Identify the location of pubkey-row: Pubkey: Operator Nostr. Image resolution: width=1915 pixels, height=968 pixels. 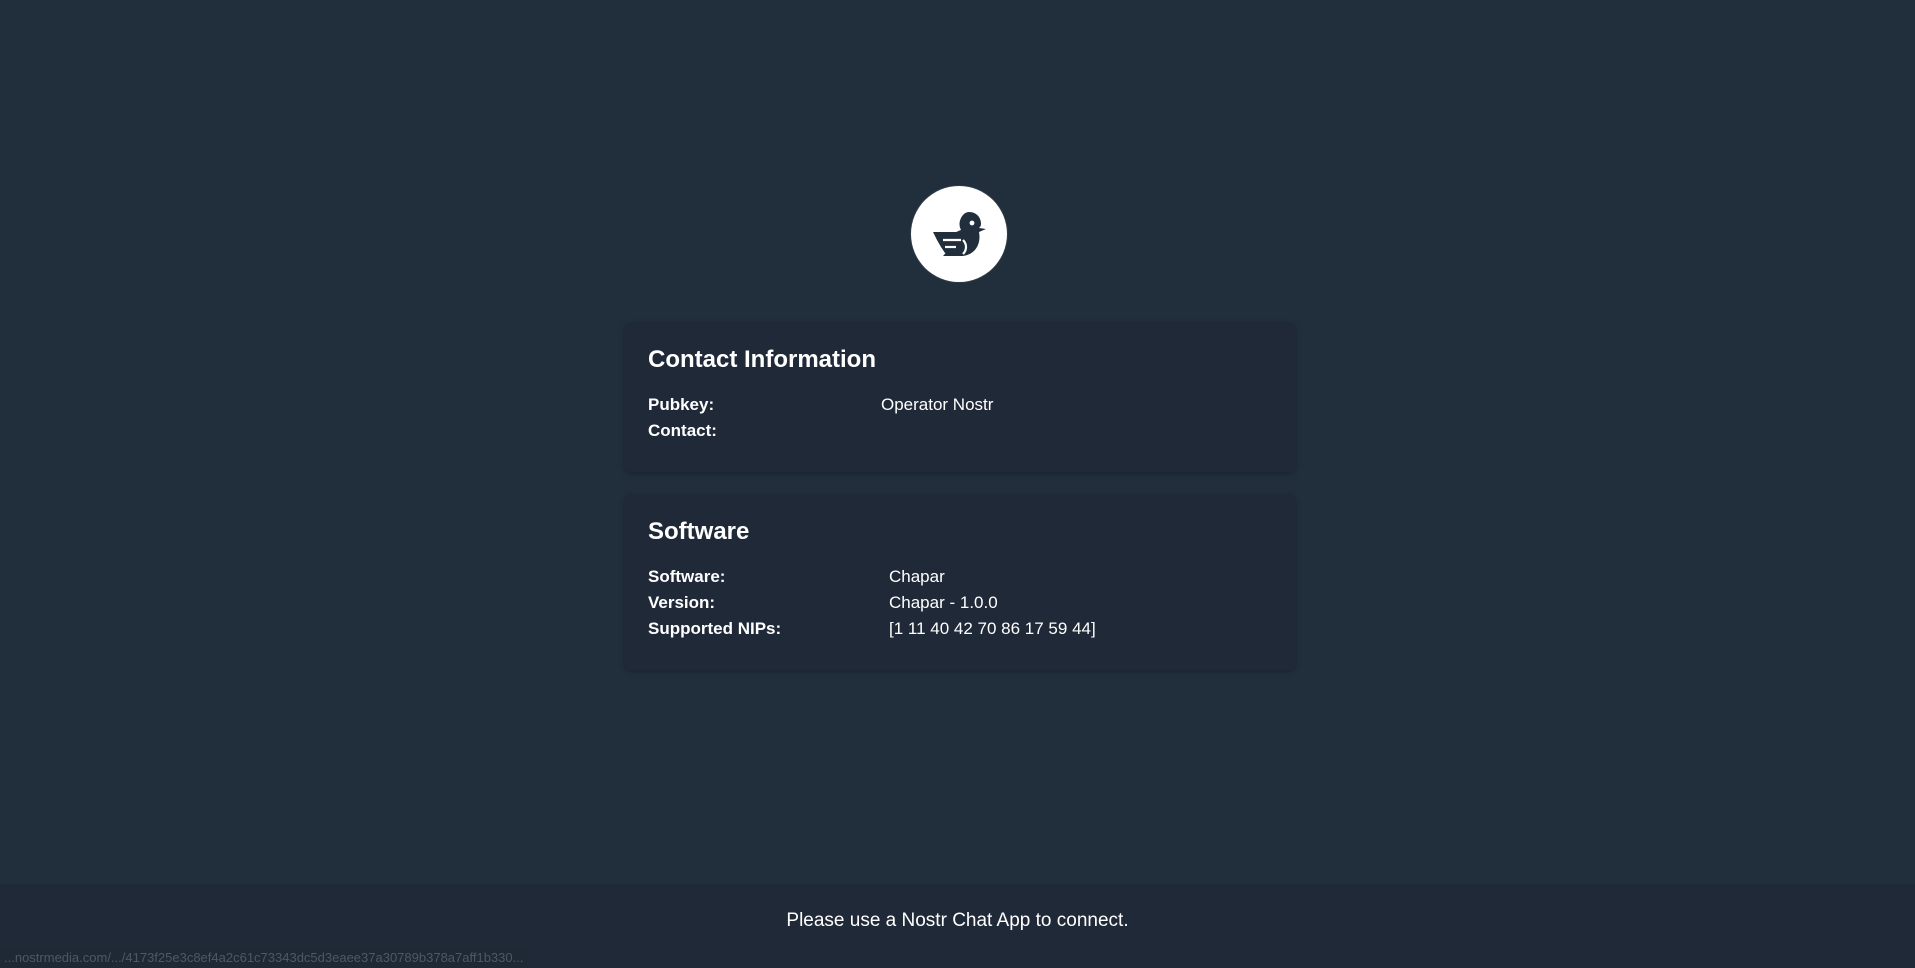
(960, 405).